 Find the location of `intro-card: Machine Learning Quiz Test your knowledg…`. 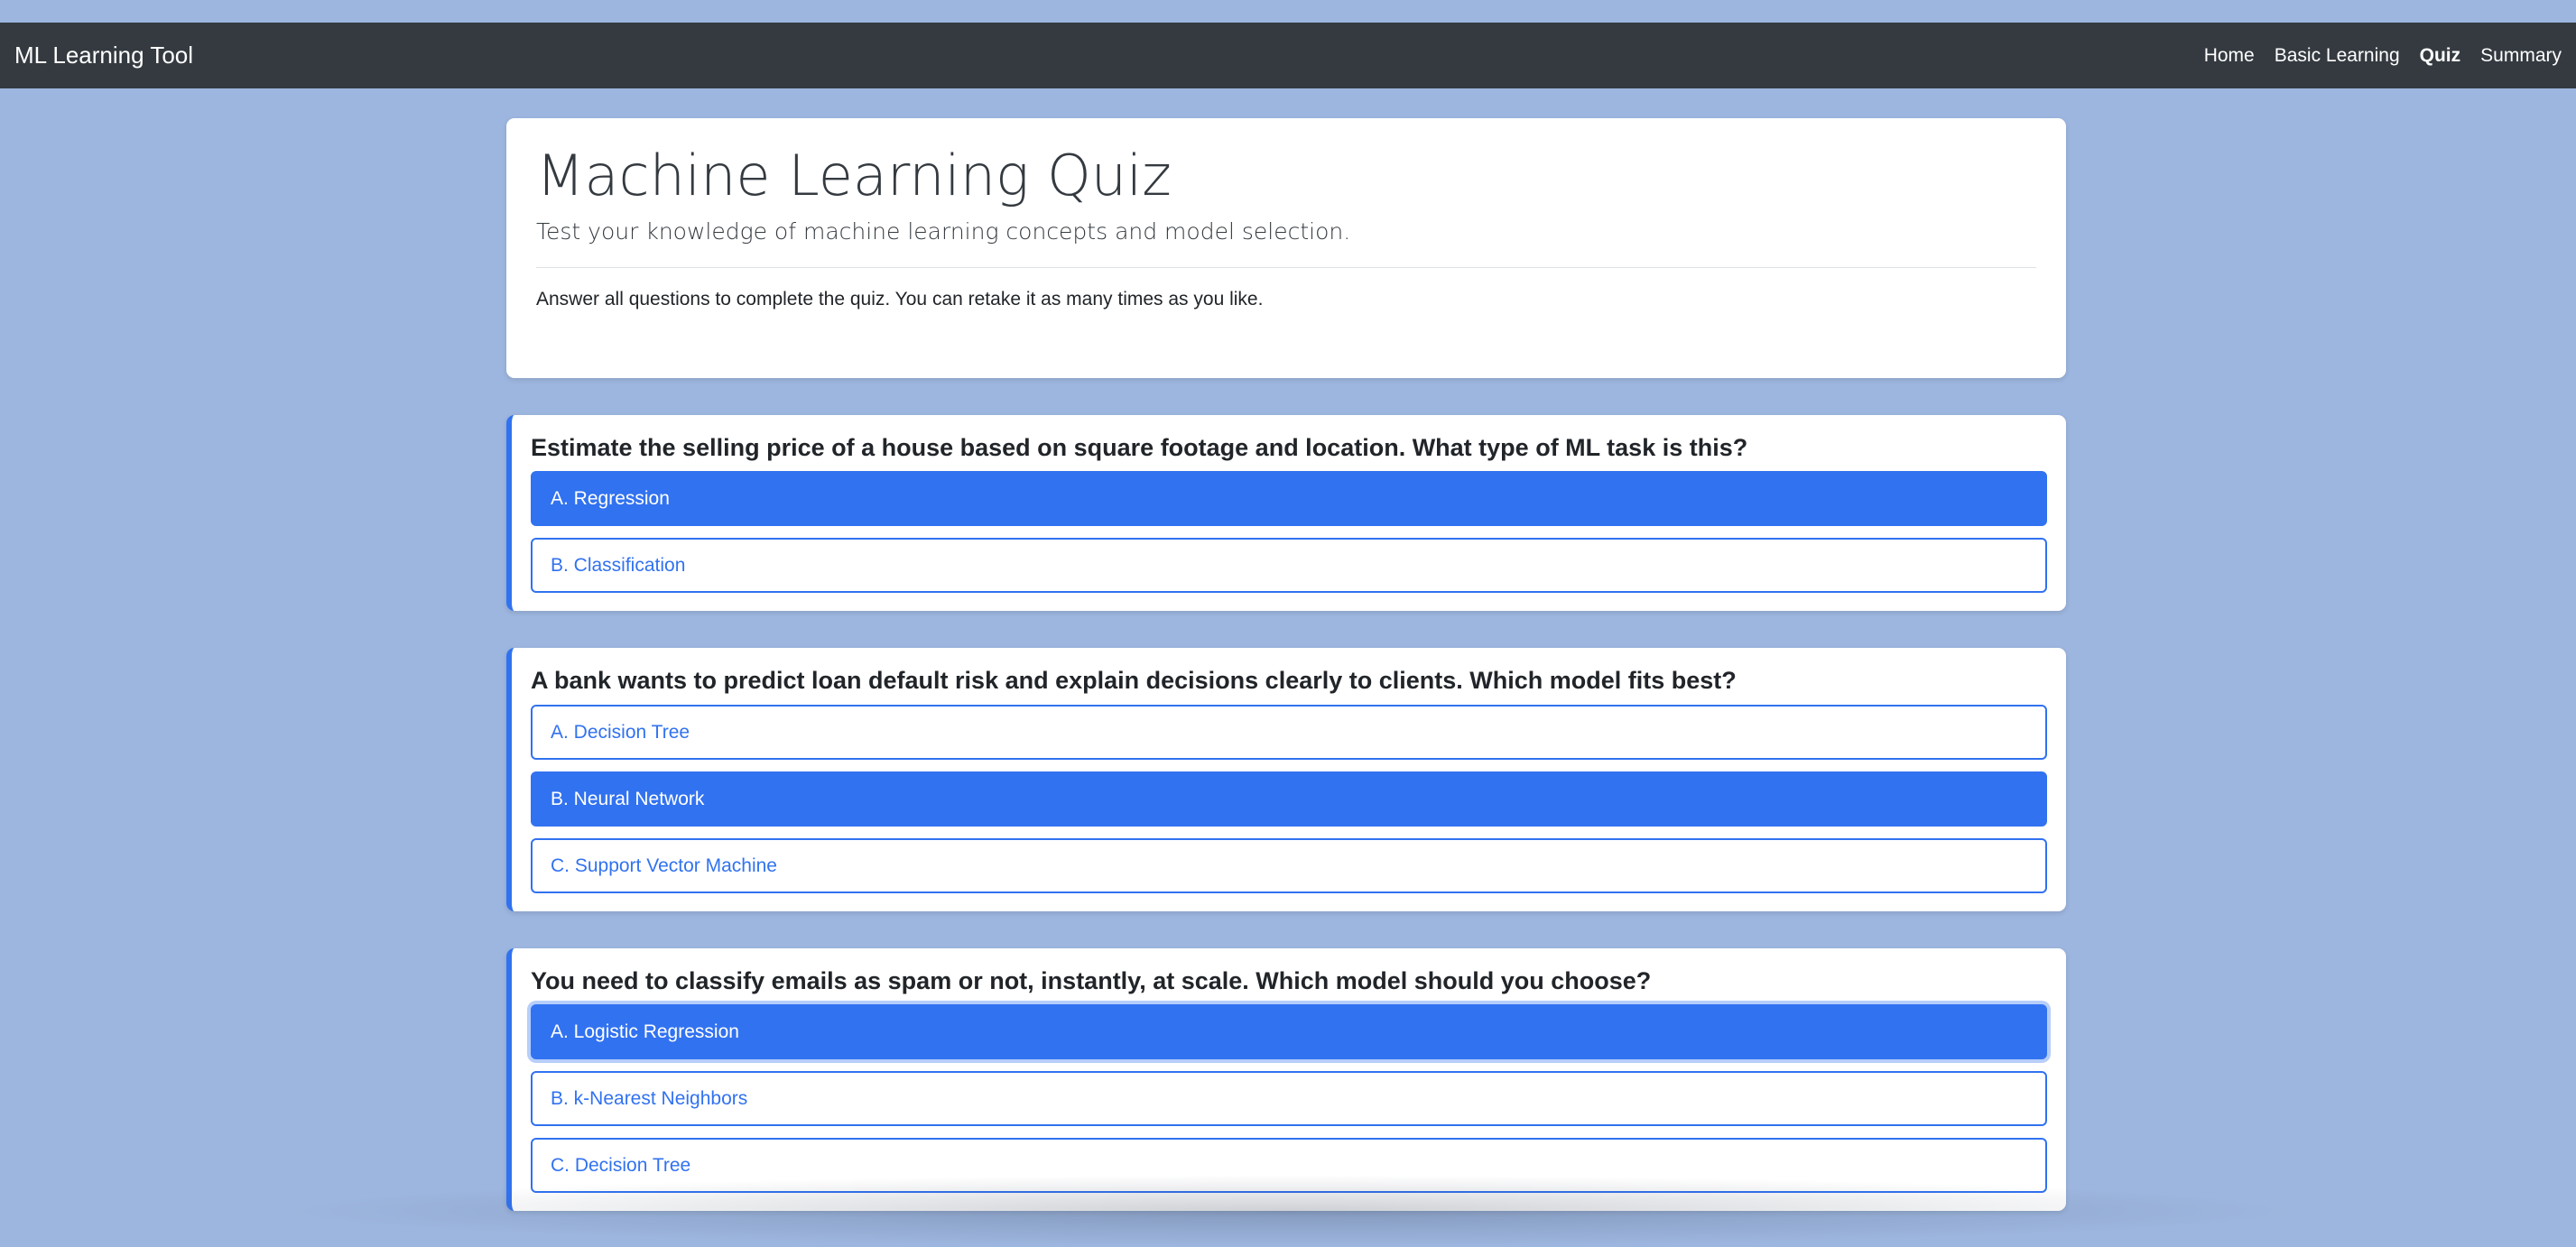

intro-card: Machine Learning Quiz Test your knowledg… is located at coordinates (1286, 248).